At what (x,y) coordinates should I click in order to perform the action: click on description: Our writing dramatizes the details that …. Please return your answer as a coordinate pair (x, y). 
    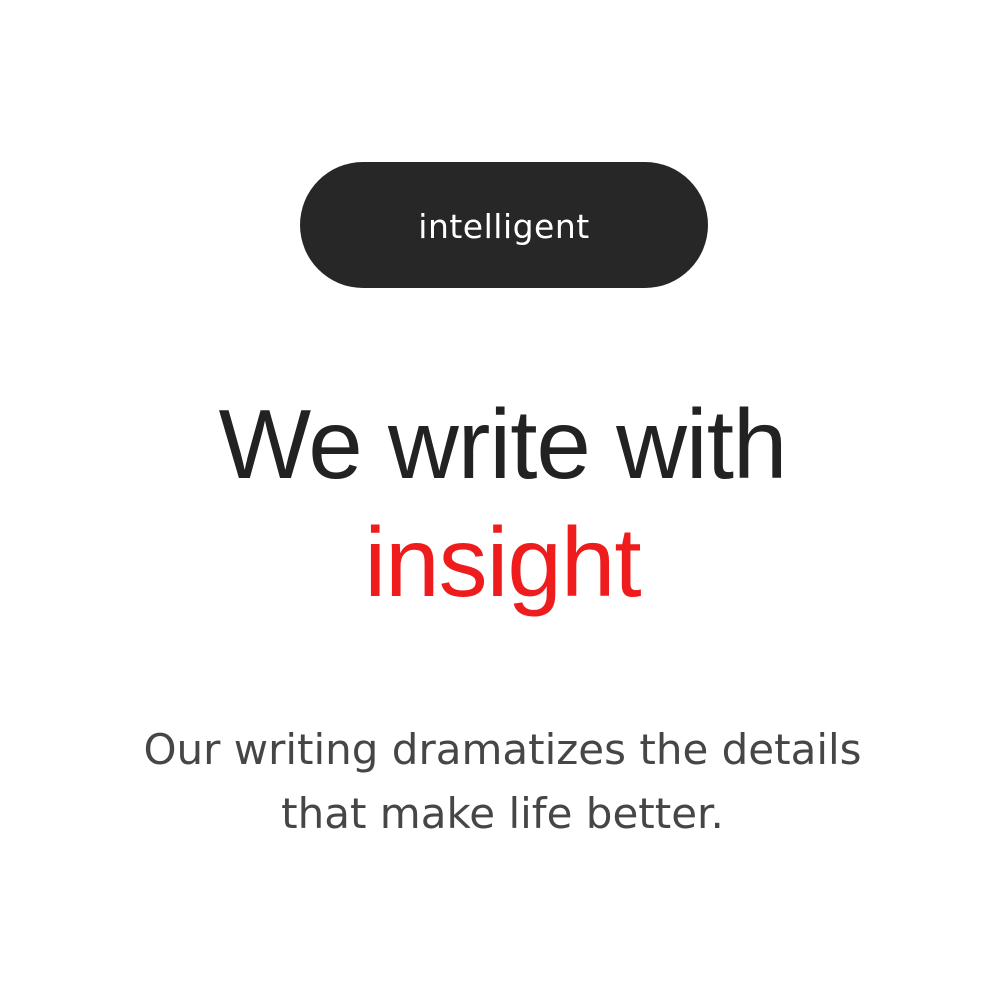
    Looking at the image, I should click on (502, 782).